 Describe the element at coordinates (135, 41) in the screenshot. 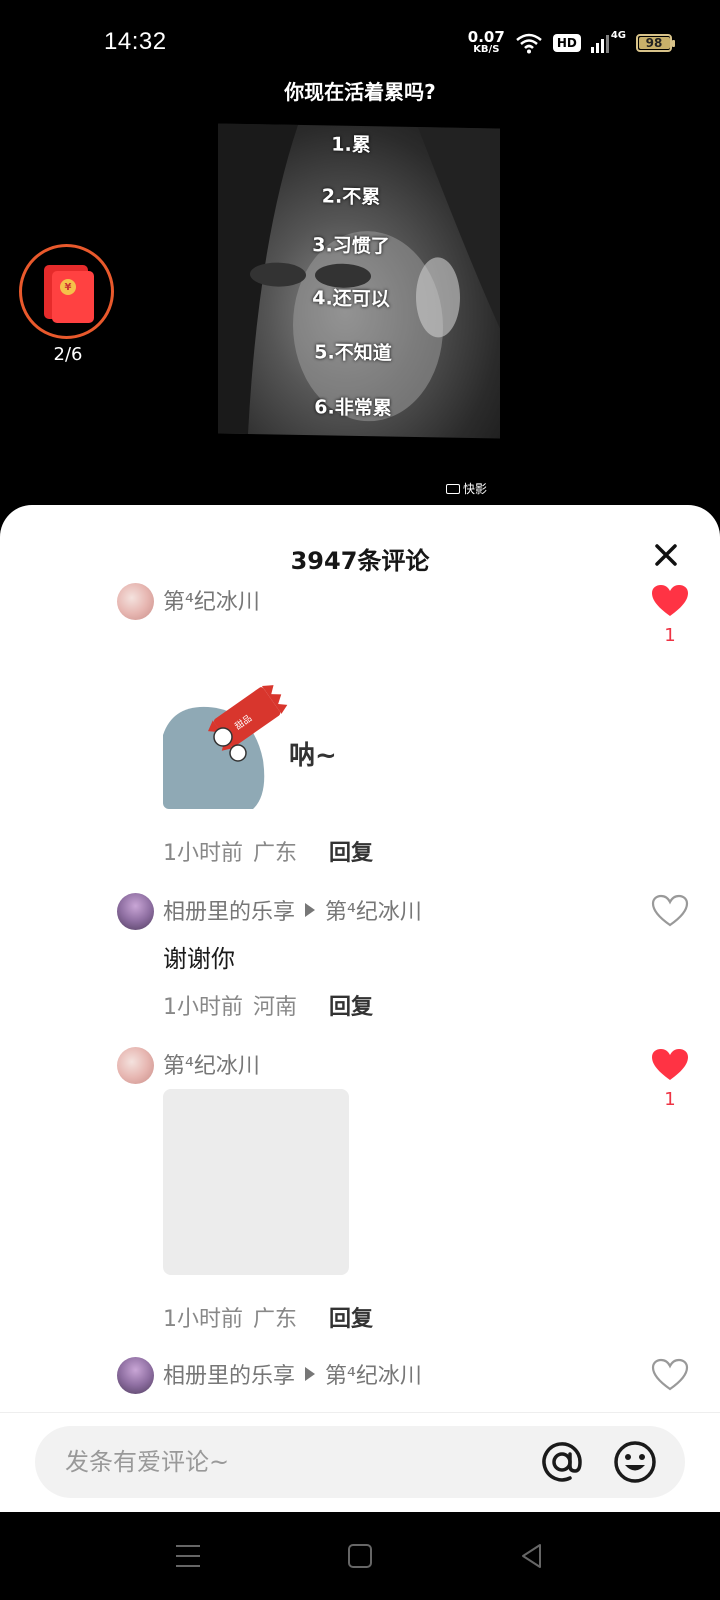

I see `status-time: 14:32` at that location.